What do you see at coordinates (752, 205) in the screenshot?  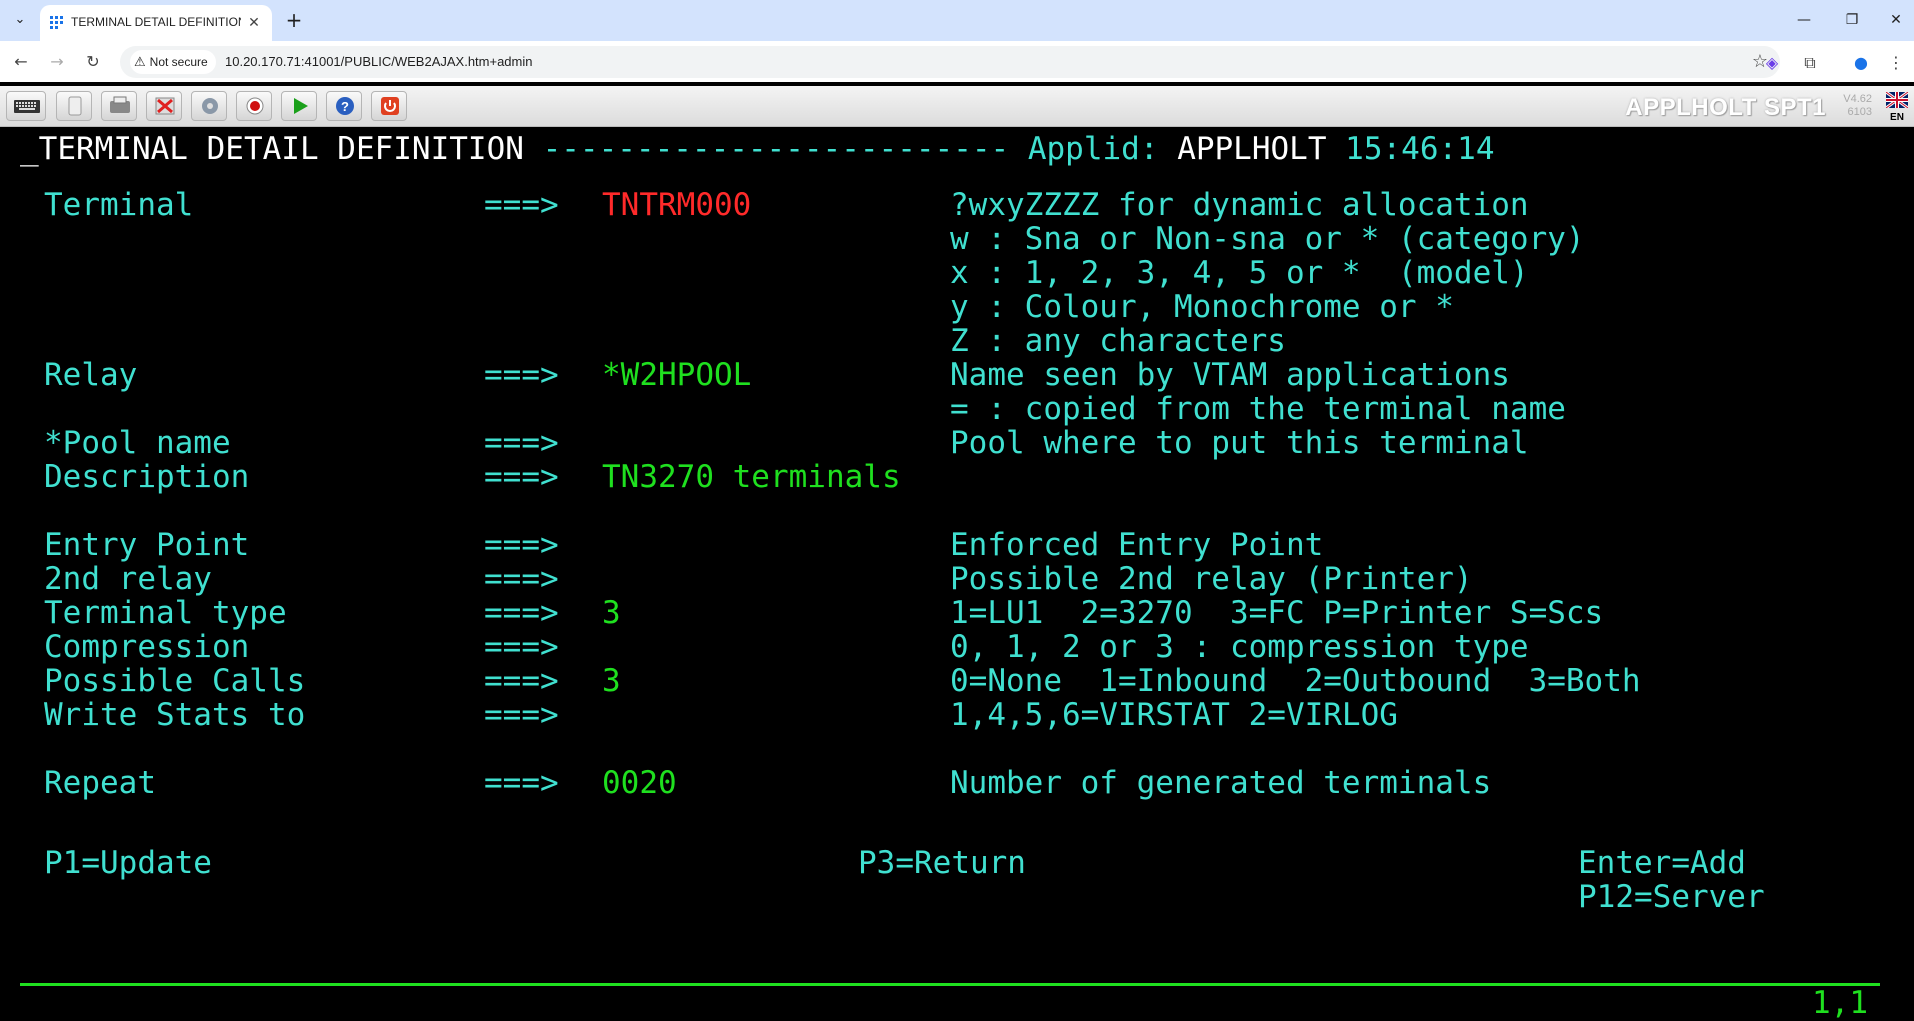 I see `field-input-terminal: TNTRM000` at bounding box center [752, 205].